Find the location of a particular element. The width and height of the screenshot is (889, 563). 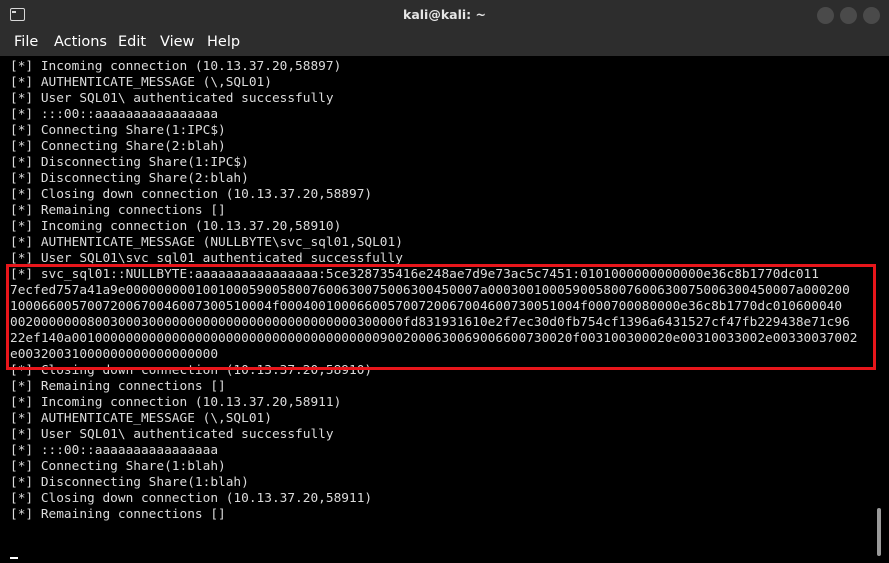

menu-file: File is located at coordinates (26, 42).